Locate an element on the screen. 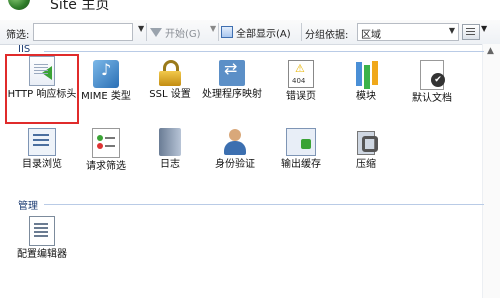 Image resolution: width=500 pixels, height=298 pixels. feature-output-caching: 输出缓存 is located at coordinates (301, 149).